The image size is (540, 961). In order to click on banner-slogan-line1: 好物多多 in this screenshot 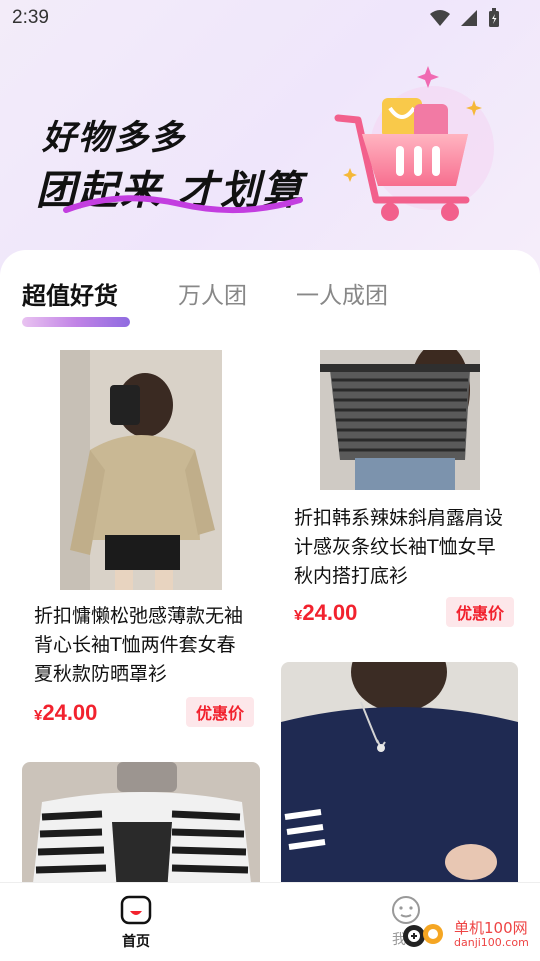, I will do `click(114, 138)`.